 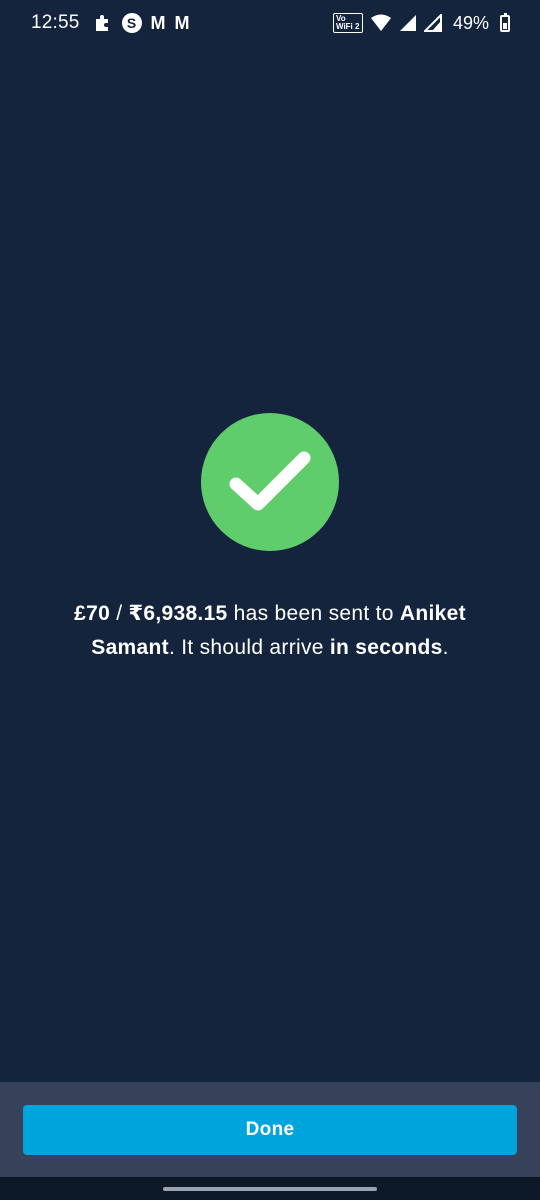 I want to click on status-left: 12:55 S M M, so click(x=110, y=23).